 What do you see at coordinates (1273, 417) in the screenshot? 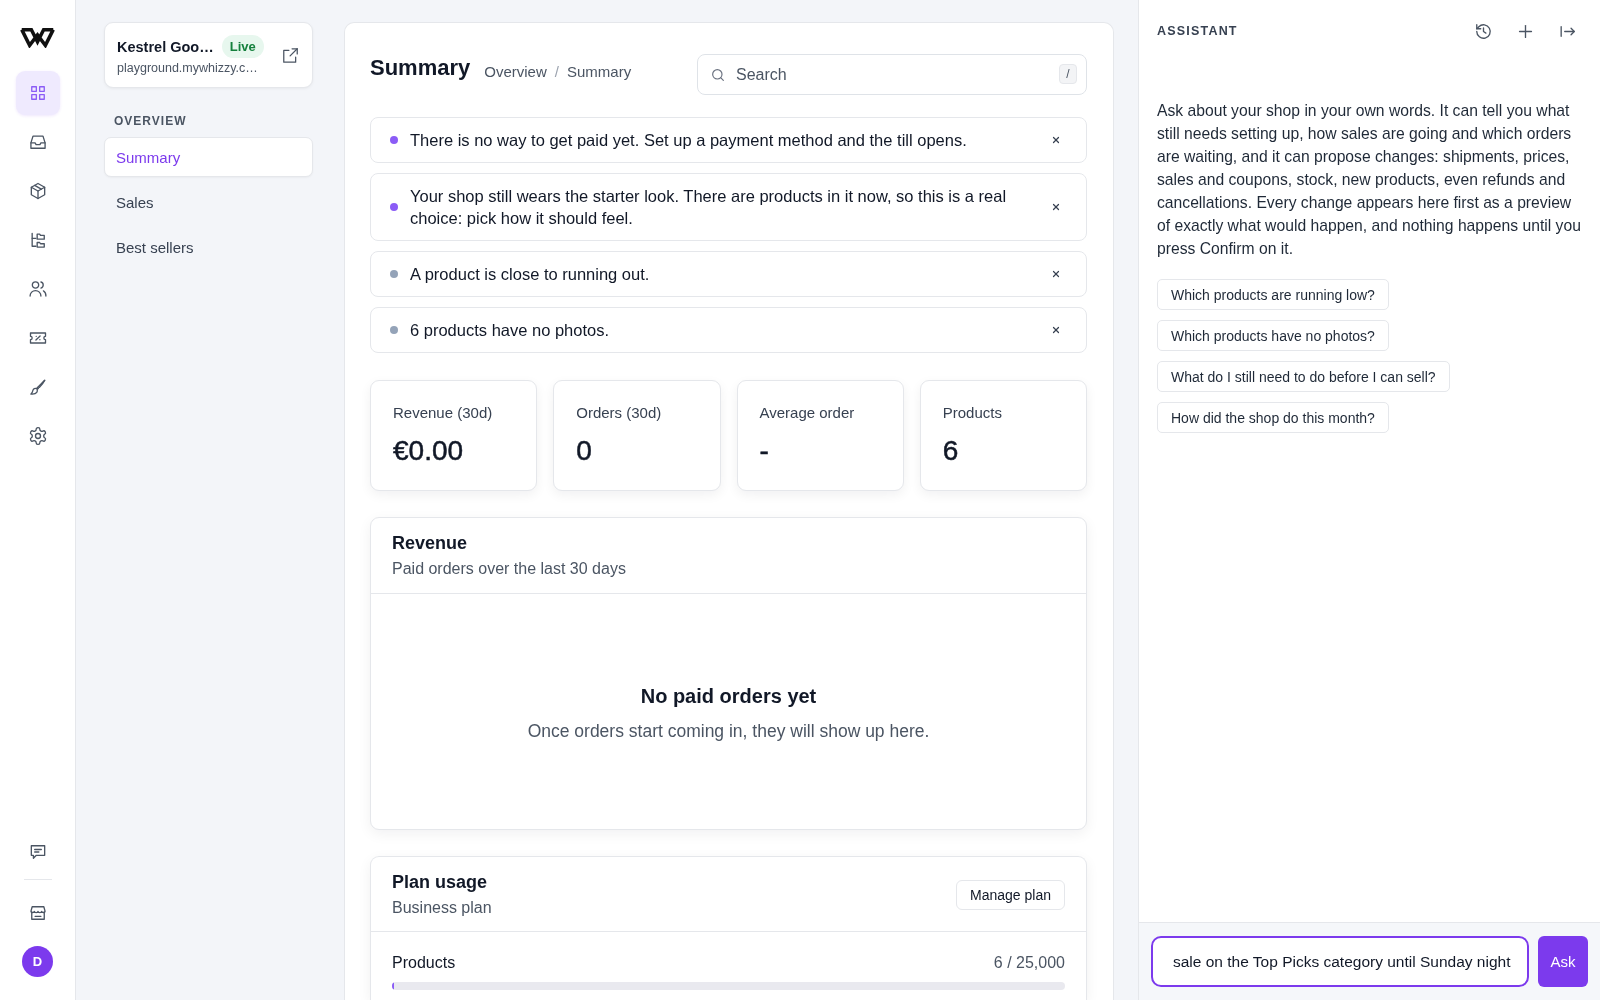
I see `suggestion-button: How did the shop do this month?` at bounding box center [1273, 417].